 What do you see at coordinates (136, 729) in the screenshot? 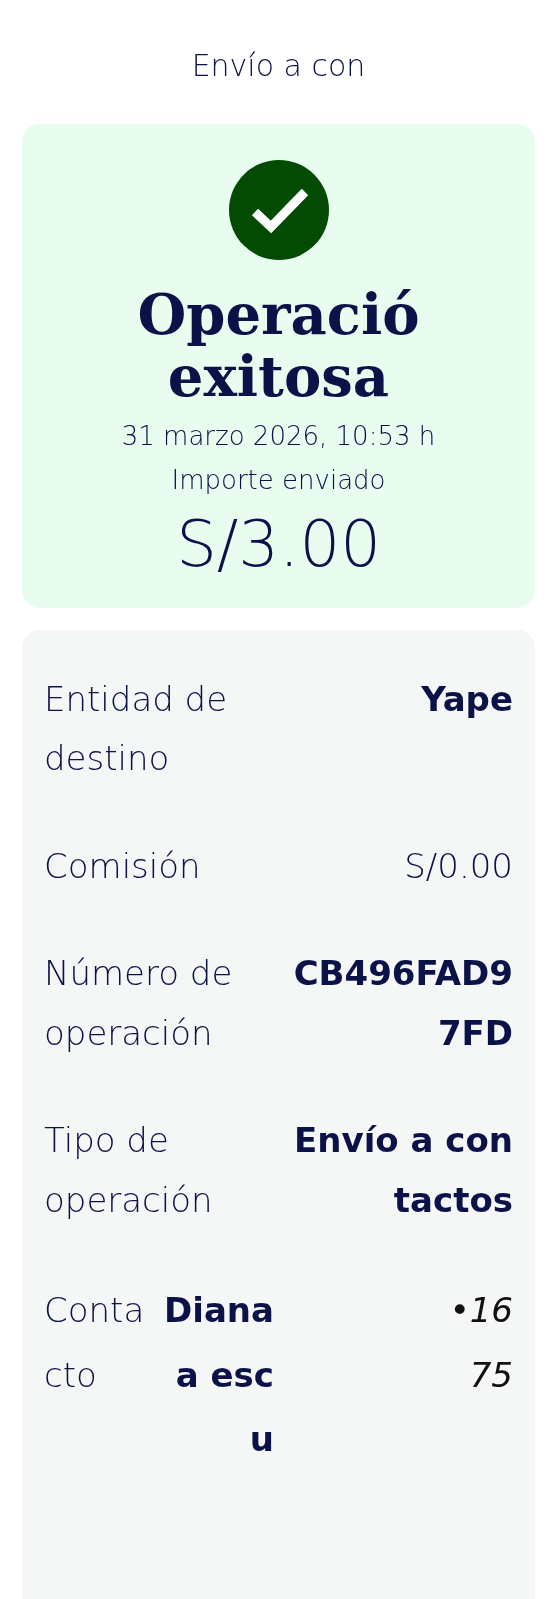
I see `detail-label: Entidad de destino` at bounding box center [136, 729].